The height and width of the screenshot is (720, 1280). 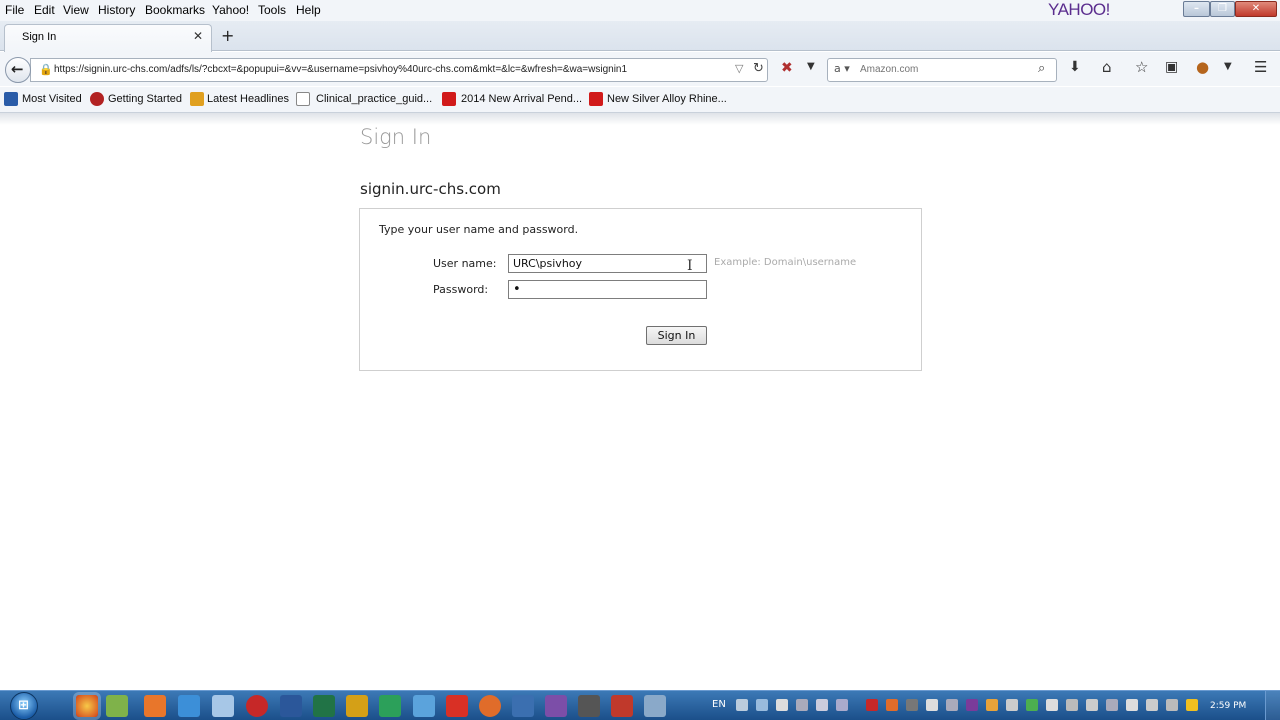 I want to click on content-shadow, so click(x=640, y=119).